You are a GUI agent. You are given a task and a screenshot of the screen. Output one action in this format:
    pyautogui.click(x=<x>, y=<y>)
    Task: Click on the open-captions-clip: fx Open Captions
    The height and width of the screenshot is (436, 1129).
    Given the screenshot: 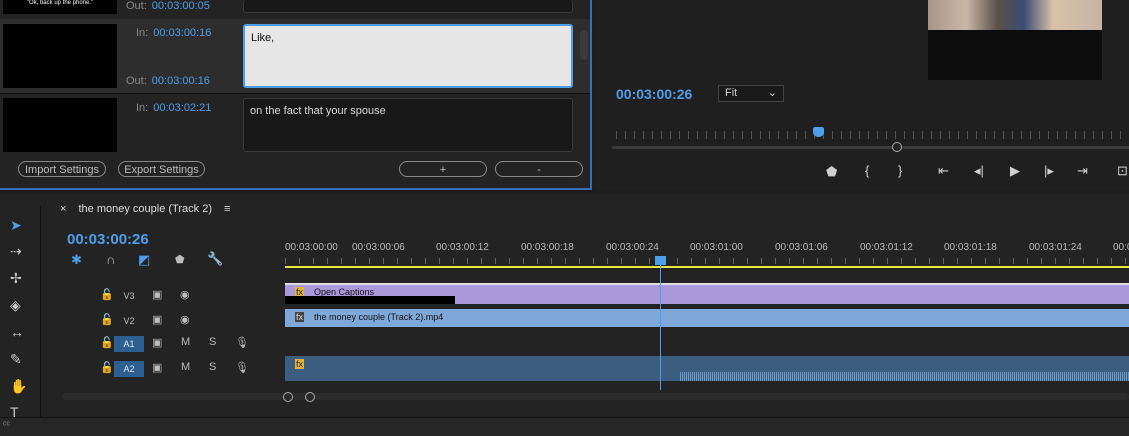 What is the action you would take?
    pyautogui.click(x=707, y=294)
    